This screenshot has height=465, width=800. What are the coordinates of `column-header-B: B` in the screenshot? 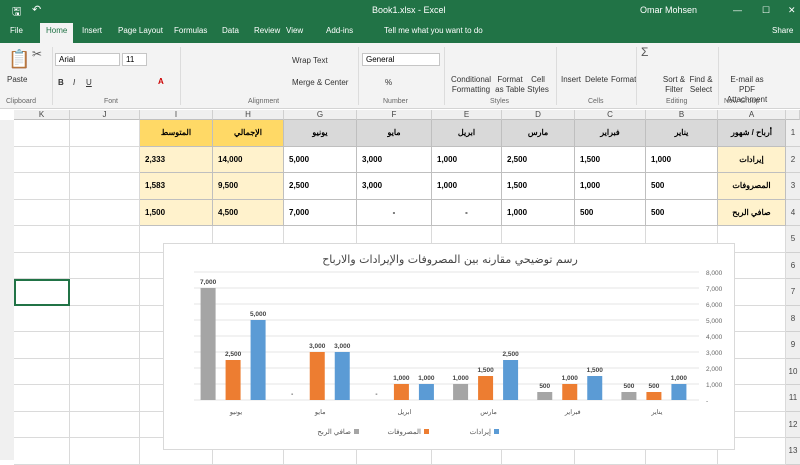 It's located at (682, 115).